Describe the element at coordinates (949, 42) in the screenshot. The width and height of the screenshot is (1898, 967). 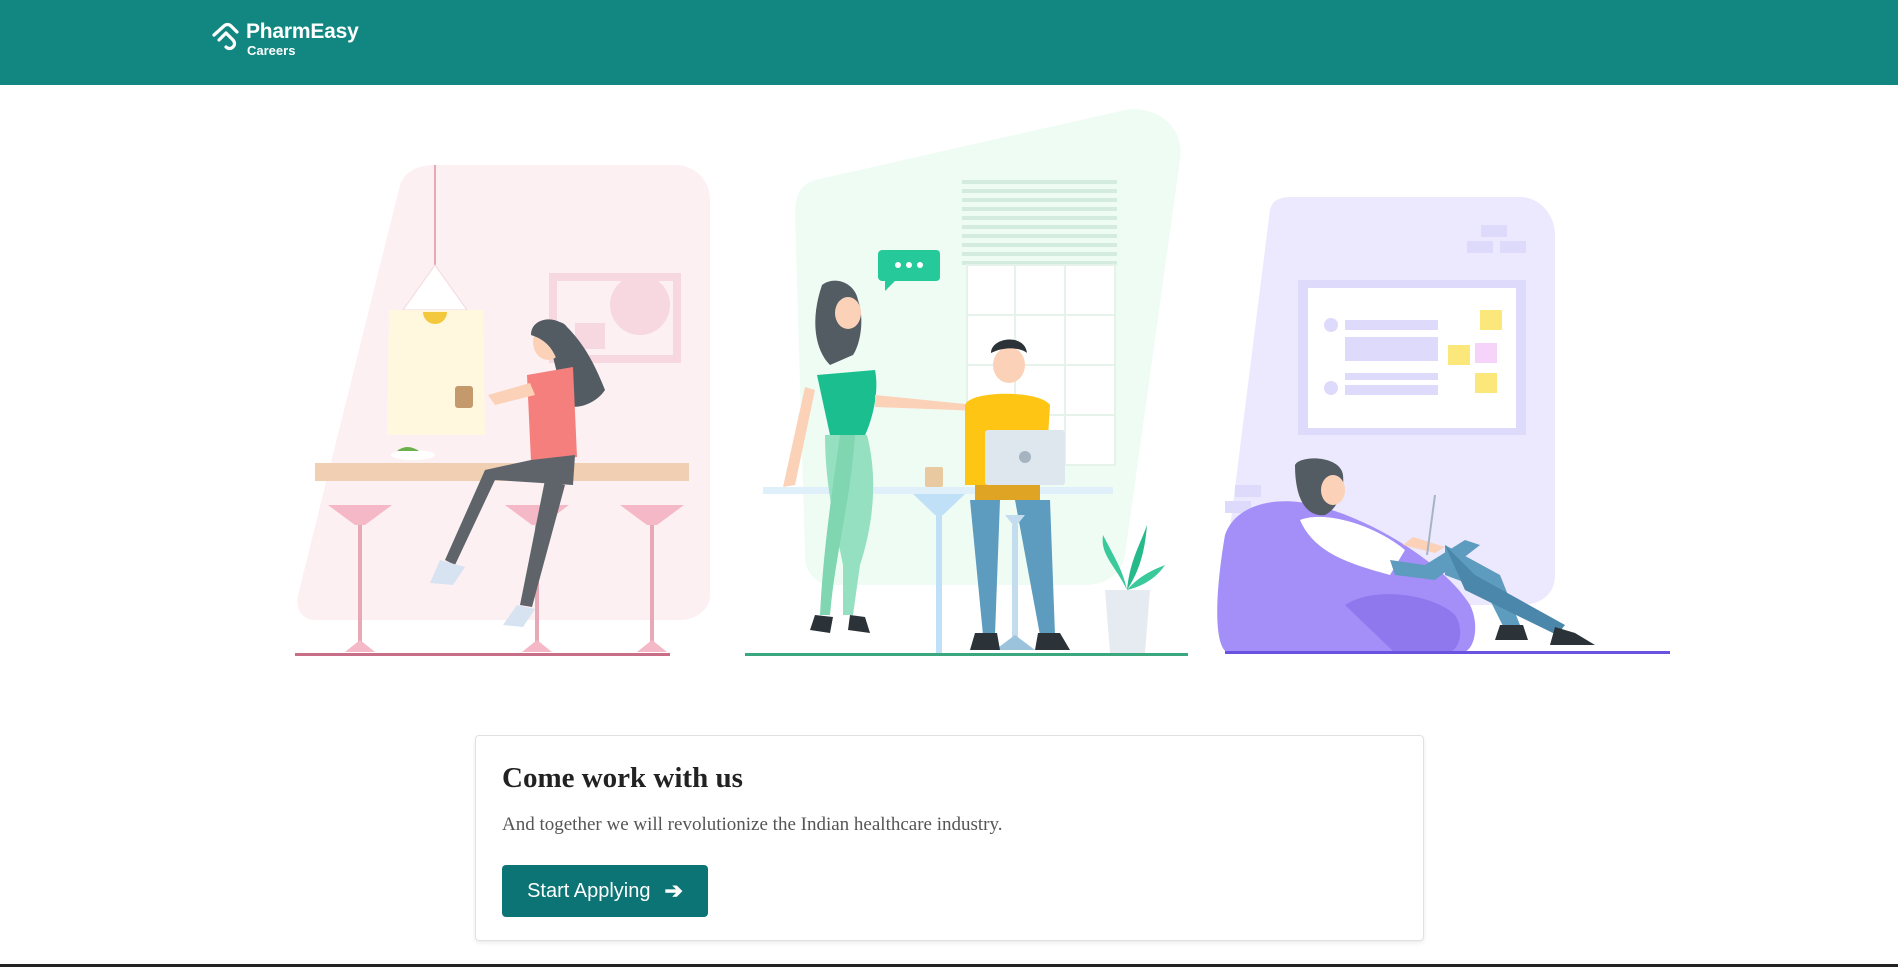
I see `site-header: PharmEasy Careers` at that location.